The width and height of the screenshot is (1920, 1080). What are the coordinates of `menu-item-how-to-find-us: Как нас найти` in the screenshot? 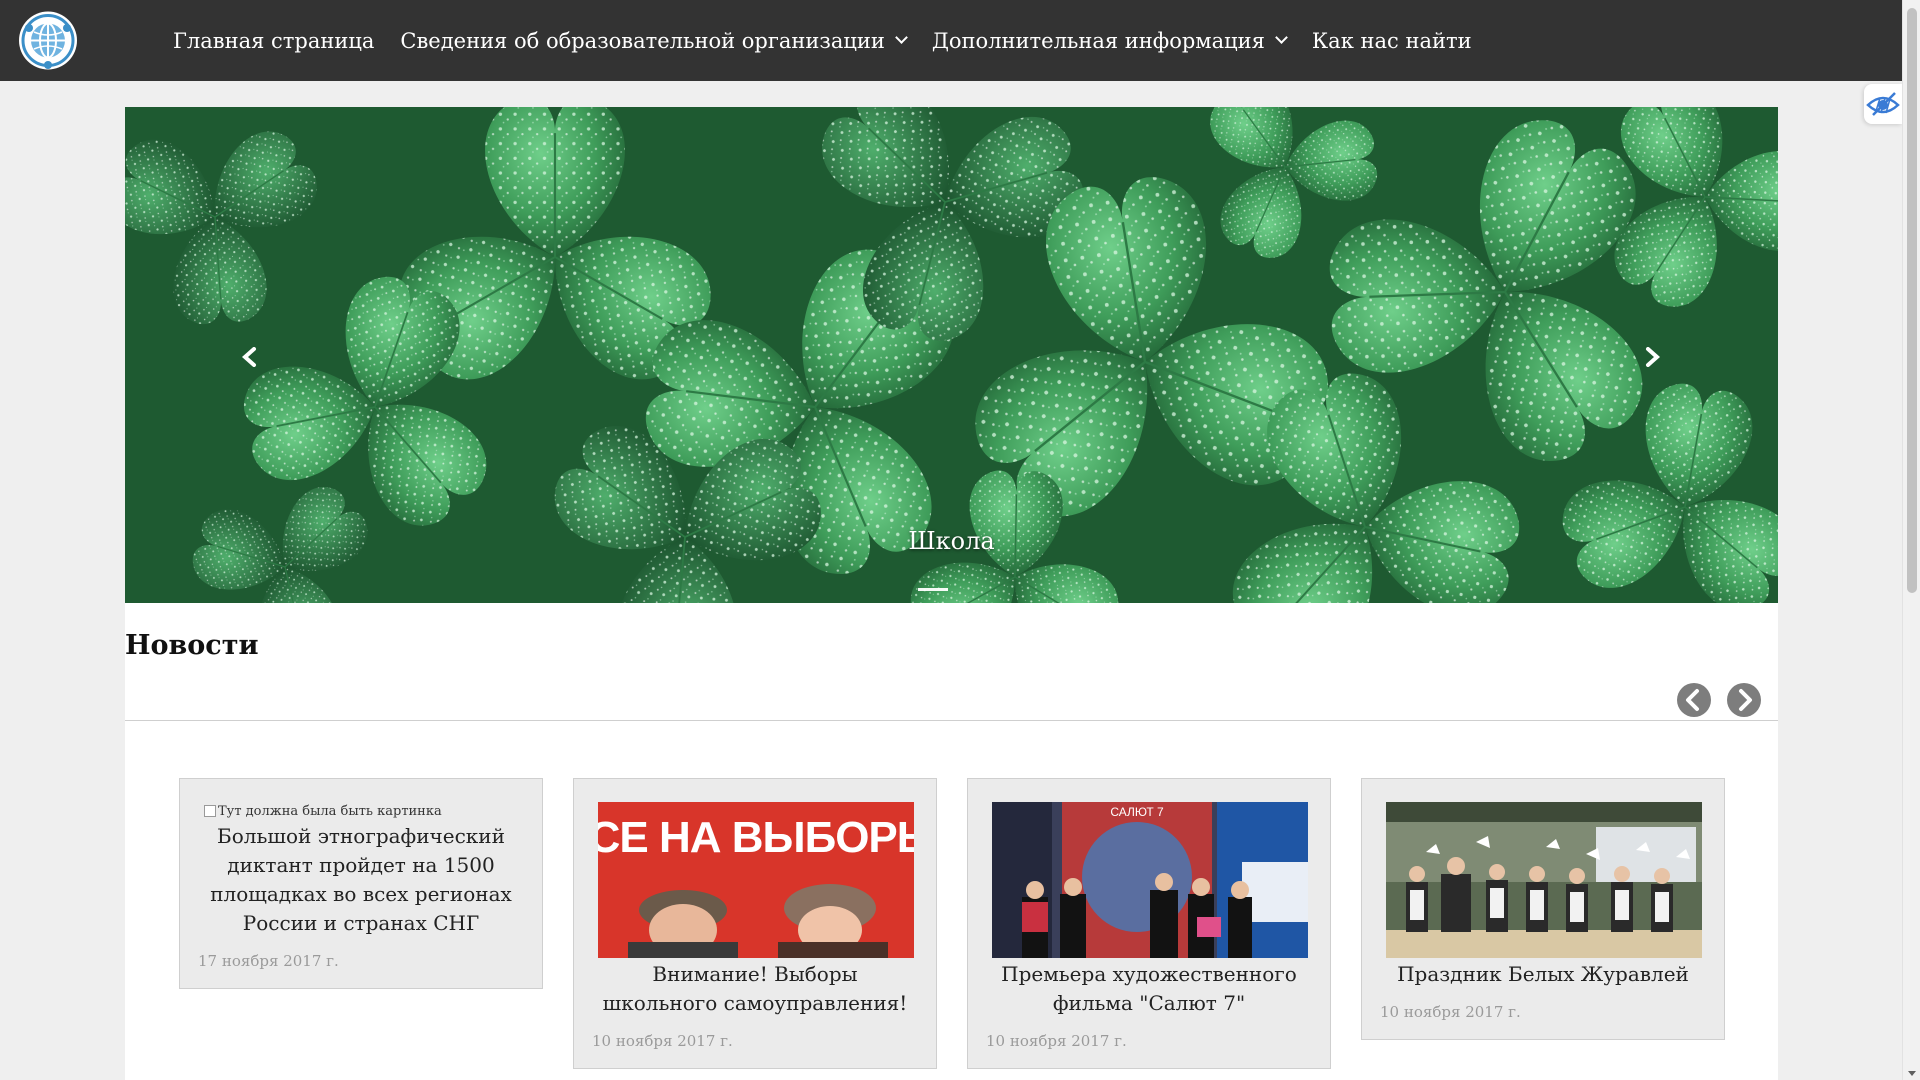 It's located at (1392, 41).